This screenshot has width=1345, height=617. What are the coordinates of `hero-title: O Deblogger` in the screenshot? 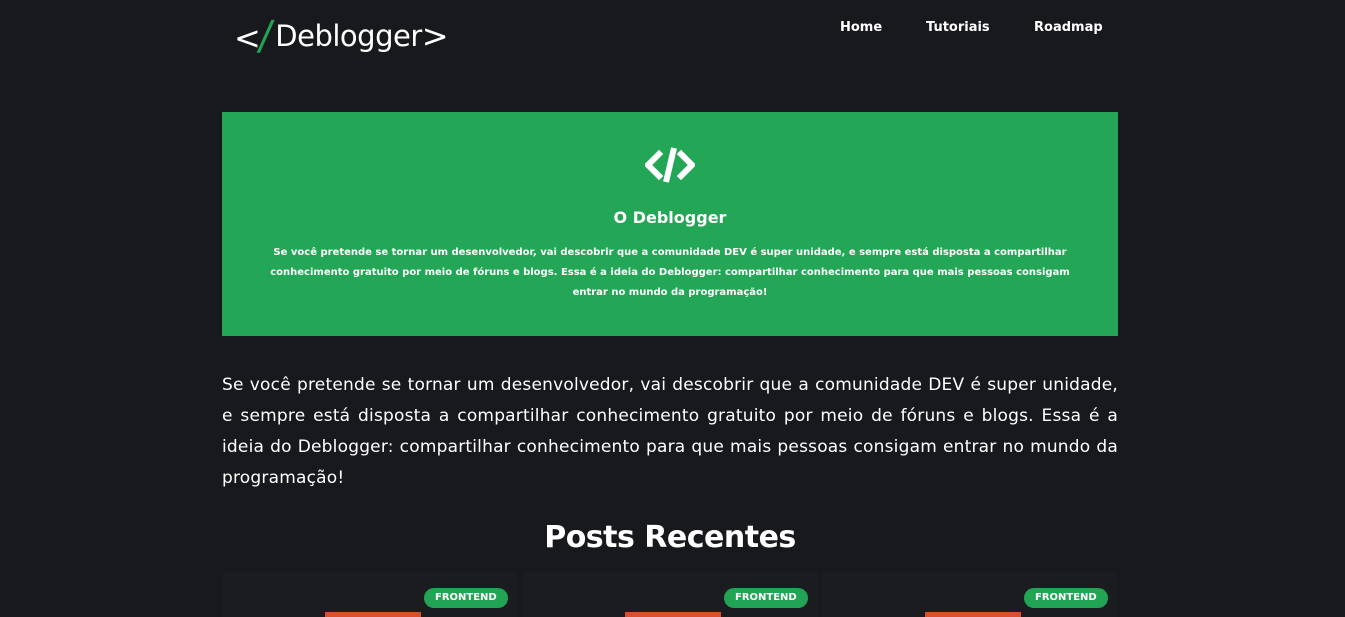 It's located at (670, 217).